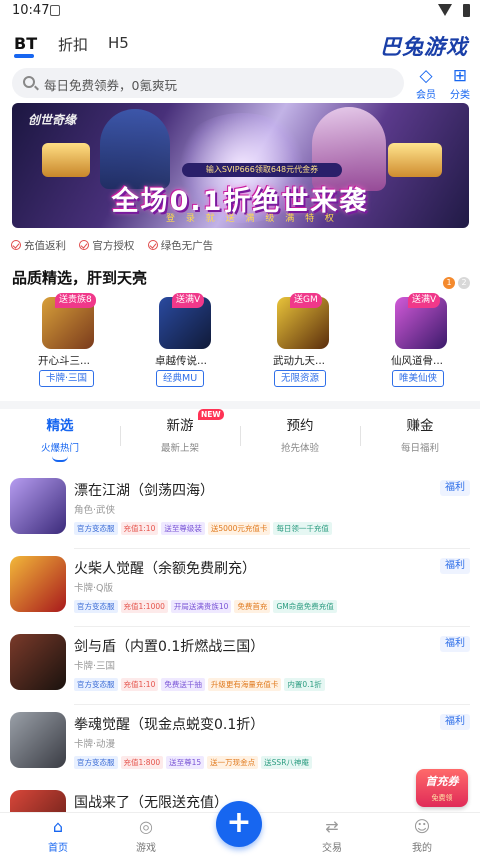  What do you see at coordinates (25, 43) in the screenshot?
I see `tab-bt: BT` at bounding box center [25, 43].